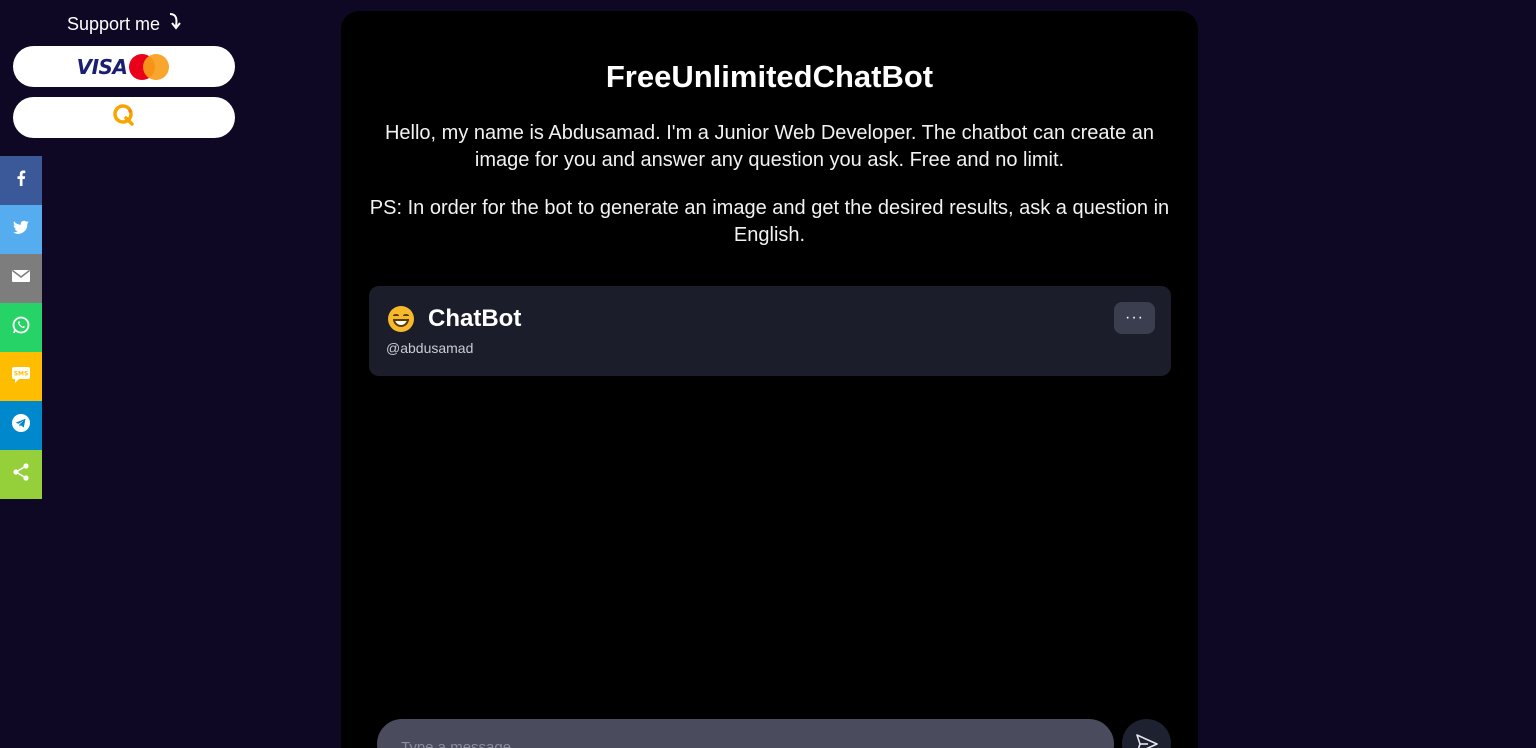 Image resolution: width=1536 pixels, height=748 pixels. Describe the element at coordinates (769, 76) in the screenshot. I see `page-title: FreeUnlimitedChatBot` at that location.